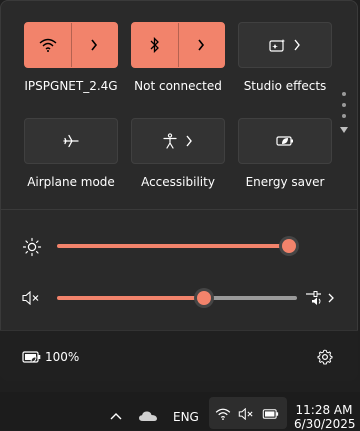  I want to click on scroll-down-arrow-icon, so click(344, 130).